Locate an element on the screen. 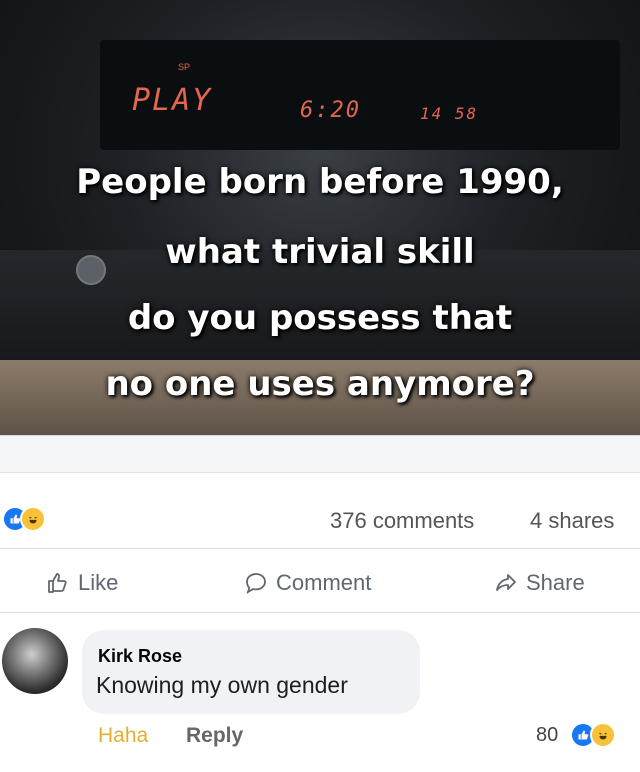  comment-reaction-count: 80 is located at coordinates (547, 735).